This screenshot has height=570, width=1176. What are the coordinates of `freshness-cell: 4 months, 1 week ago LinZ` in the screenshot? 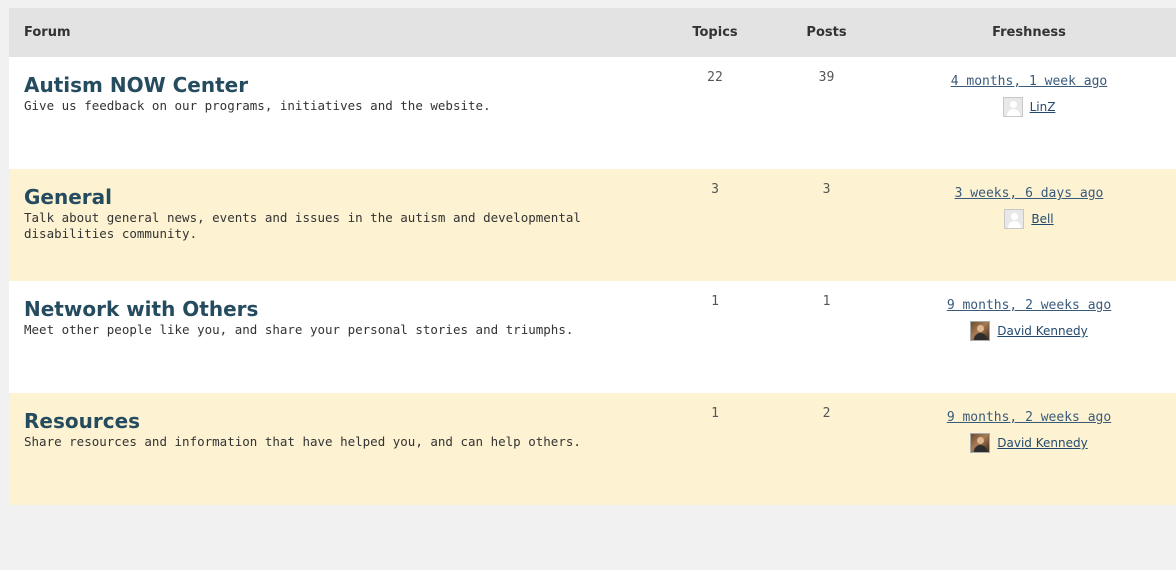 It's located at (1029, 113).